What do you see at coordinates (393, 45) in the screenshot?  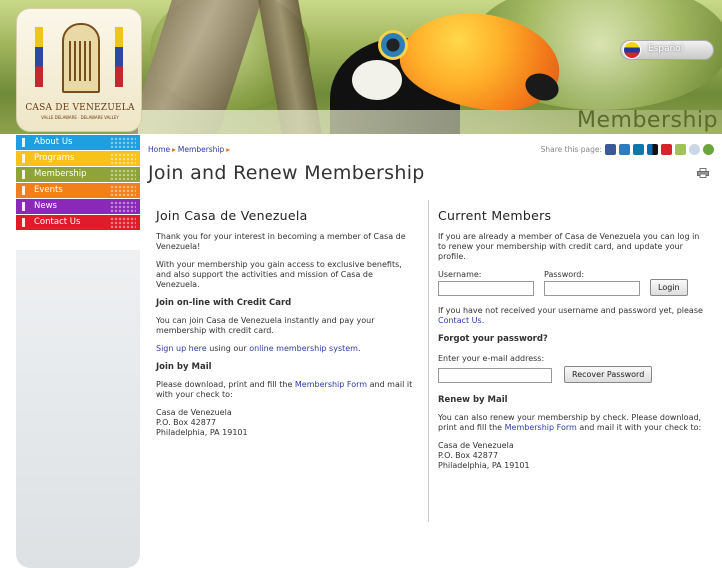 I see `toucan-eye` at bounding box center [393, 45].